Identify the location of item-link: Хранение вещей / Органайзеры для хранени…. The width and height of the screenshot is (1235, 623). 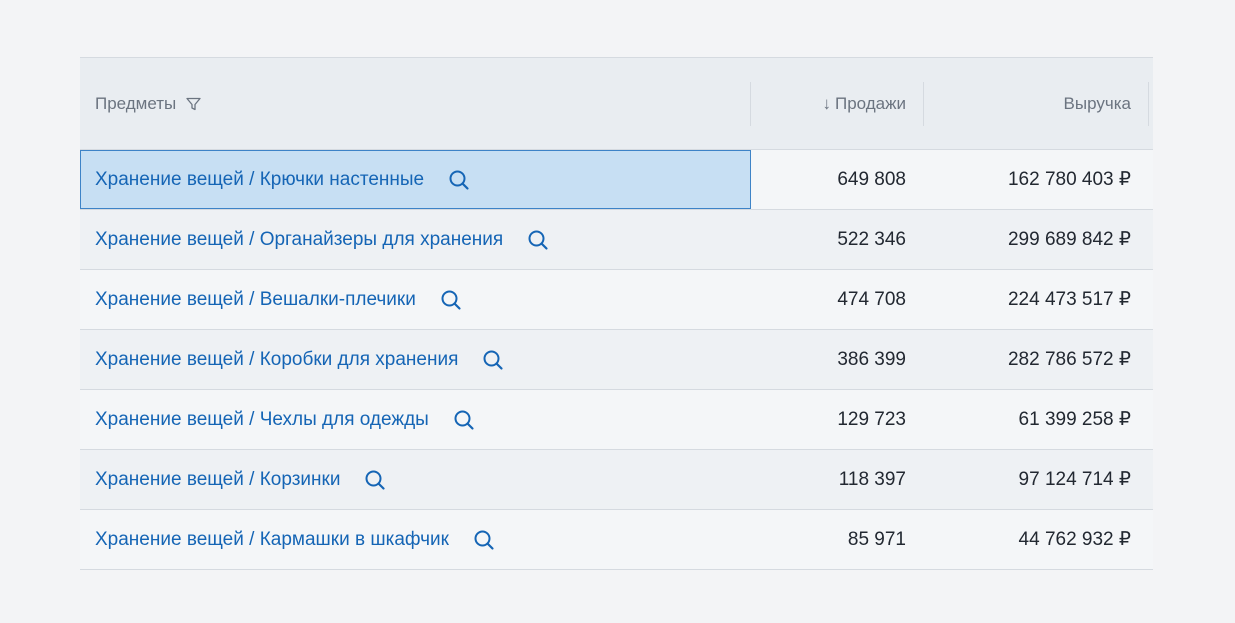
(299, 240).